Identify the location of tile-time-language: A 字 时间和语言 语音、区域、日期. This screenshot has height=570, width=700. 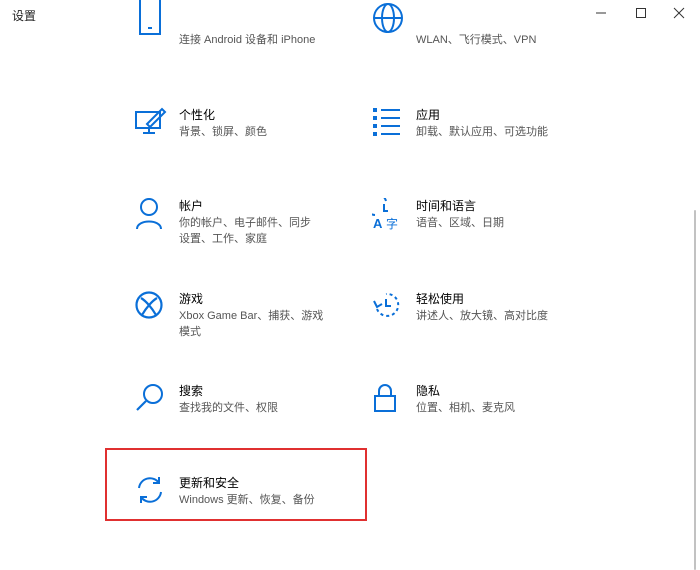
(487, 233).